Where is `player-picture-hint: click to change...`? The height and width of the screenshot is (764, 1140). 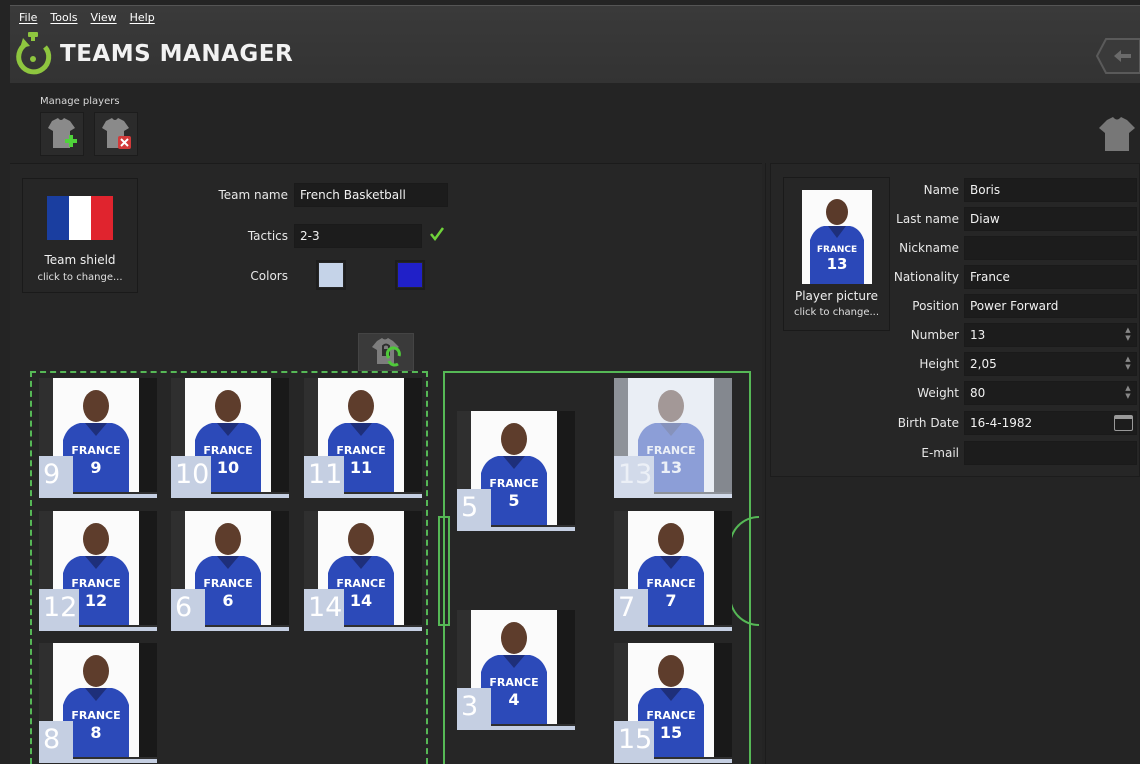
player-picture-hint: click to change... is located at coordinates (836, 312).